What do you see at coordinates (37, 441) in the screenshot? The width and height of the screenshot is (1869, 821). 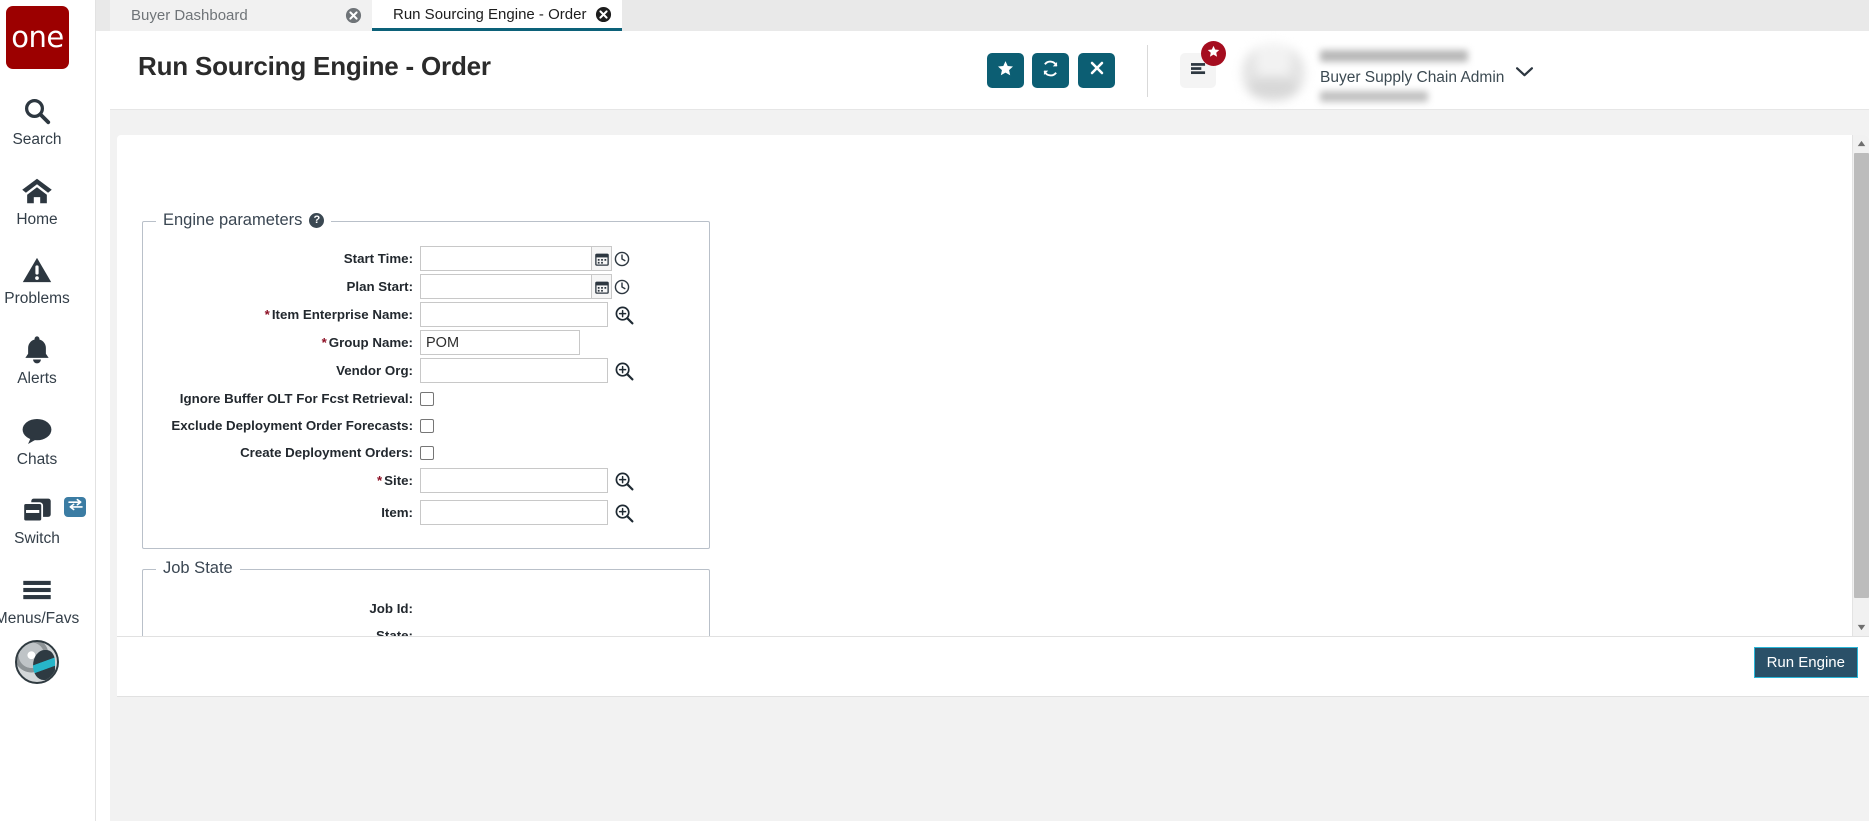 I see `rail-item-chats: Chats` at bounding box center [37, 441].